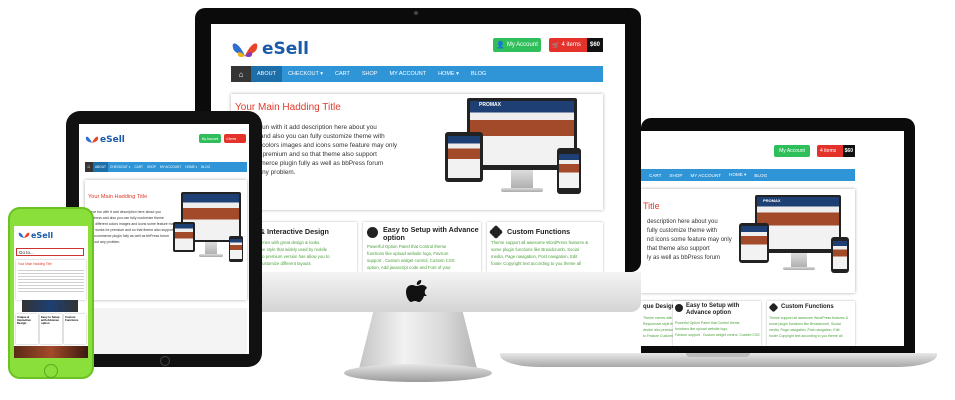  What do you see at coordinates (205, 167) in the screenshot?
I see `tablet-nav-blog: BLOG` at bounding box center [205, 167].